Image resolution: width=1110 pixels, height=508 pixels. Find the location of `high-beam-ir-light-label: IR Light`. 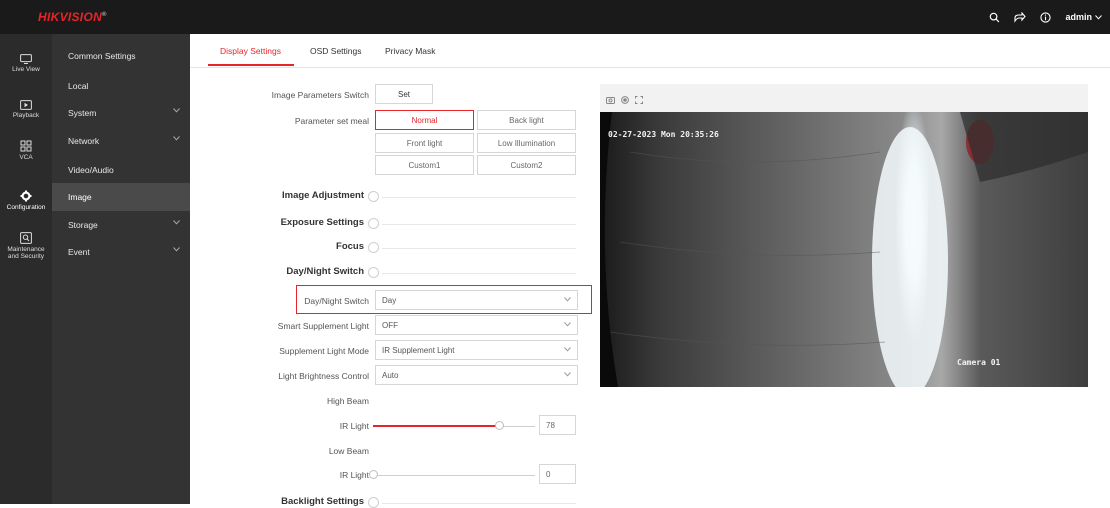

high-beam-ir-light-label: IR Light is located at coordinates (354, 426).